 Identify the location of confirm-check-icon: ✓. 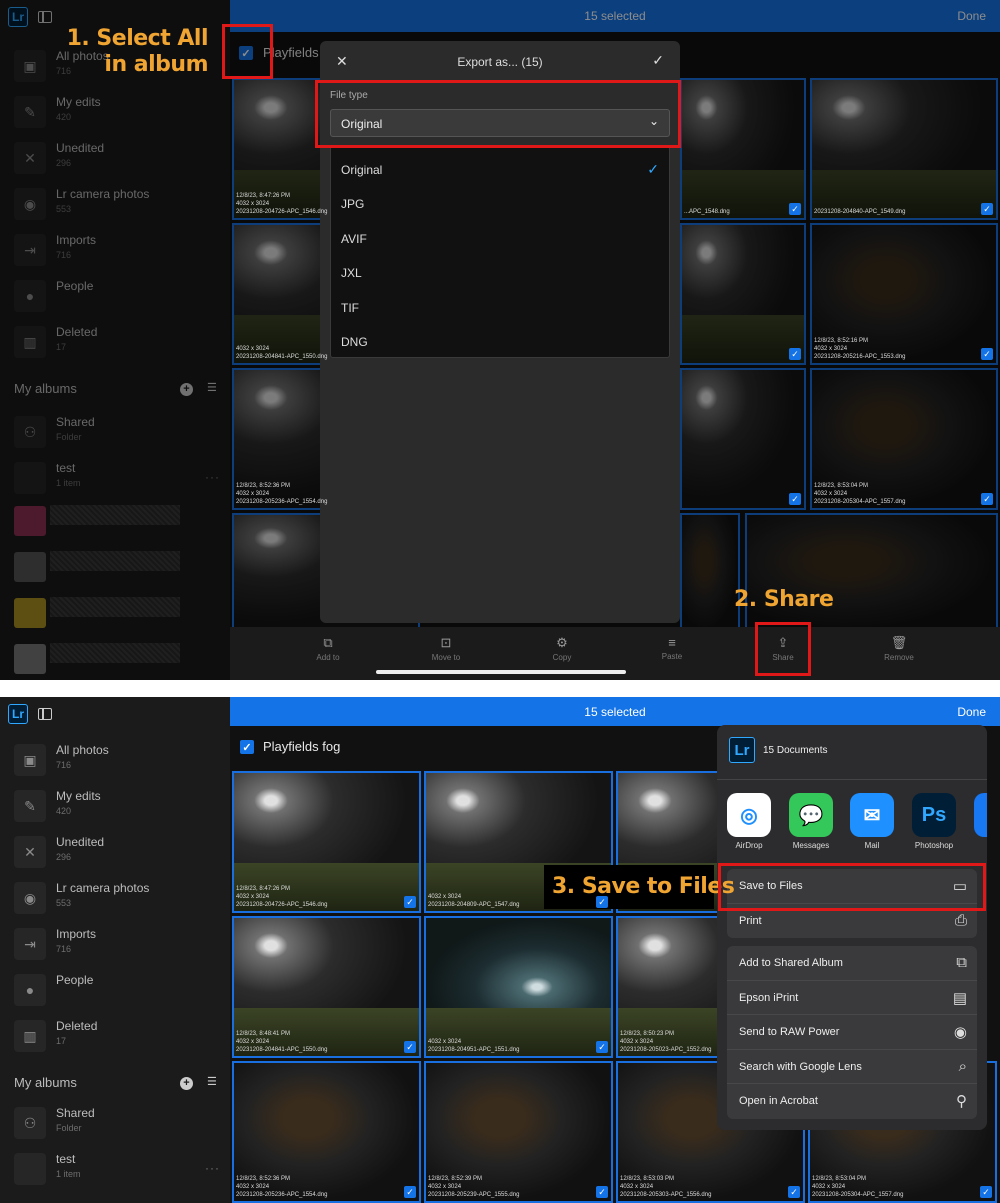
(658, 60).